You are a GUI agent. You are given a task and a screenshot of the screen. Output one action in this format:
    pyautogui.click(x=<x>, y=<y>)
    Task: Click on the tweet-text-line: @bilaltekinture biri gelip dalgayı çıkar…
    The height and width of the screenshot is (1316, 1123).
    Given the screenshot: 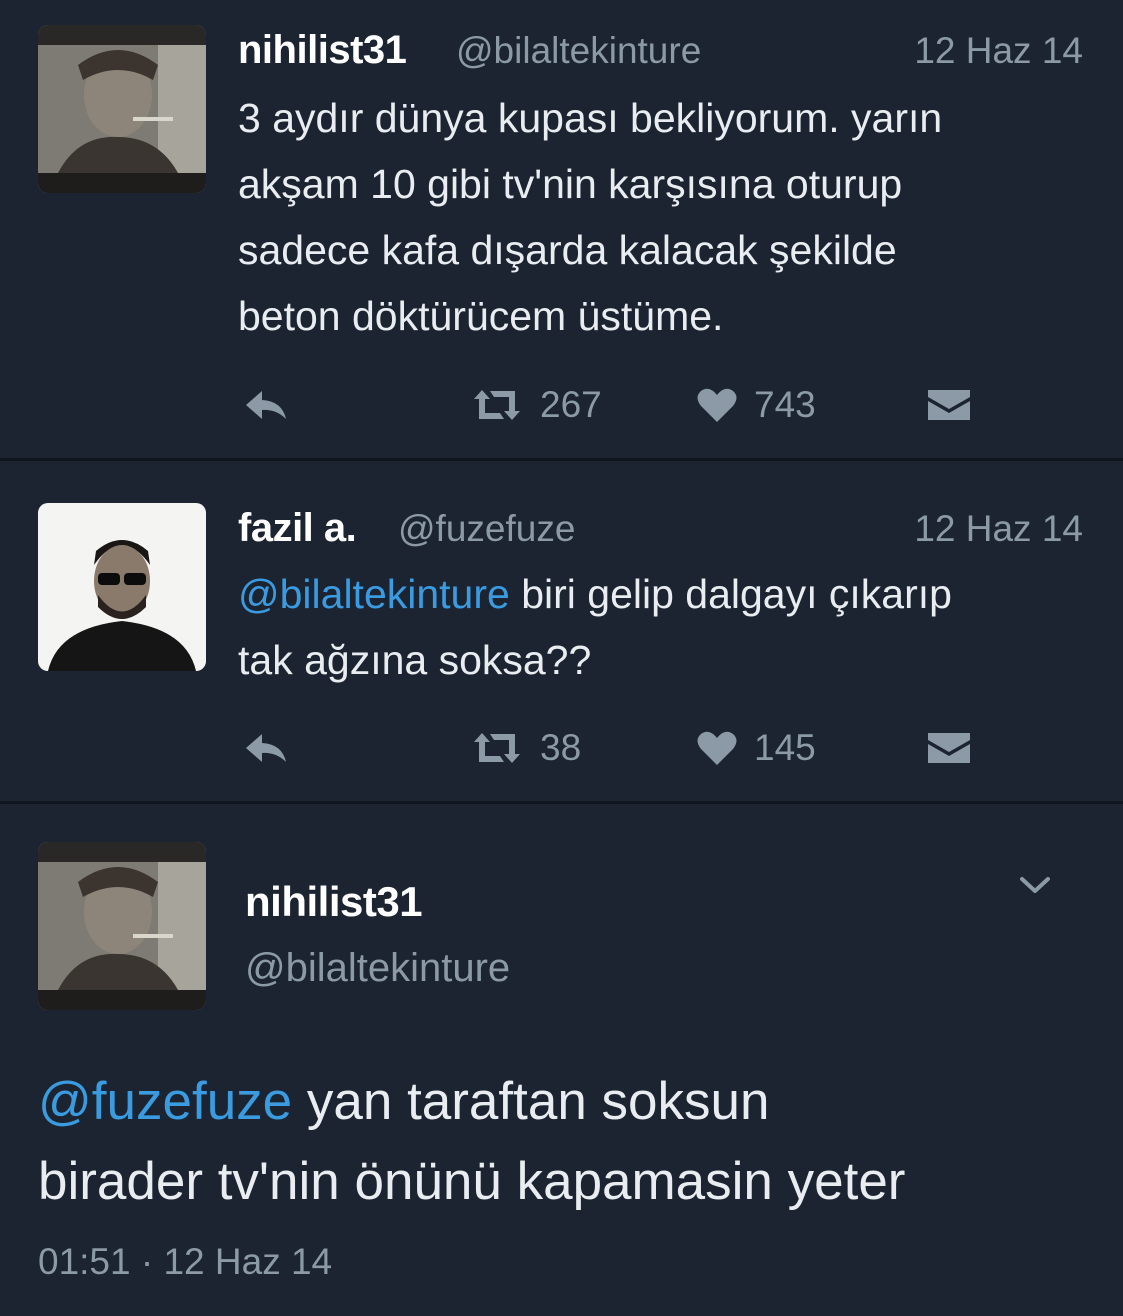 What is the action you would take?
    pyautogui.click(x=673, y=594)
    